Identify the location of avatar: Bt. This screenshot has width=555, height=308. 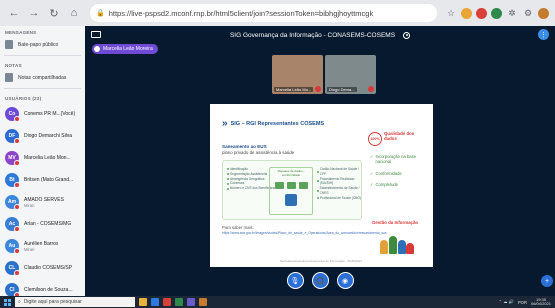
(12, 180).